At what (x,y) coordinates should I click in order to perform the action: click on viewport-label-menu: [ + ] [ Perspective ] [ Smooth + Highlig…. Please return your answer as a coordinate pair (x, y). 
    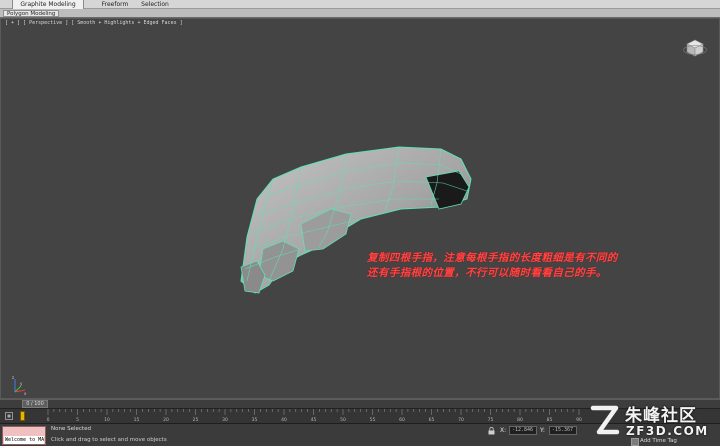
    Looking at the image, I should click on (94, 23).